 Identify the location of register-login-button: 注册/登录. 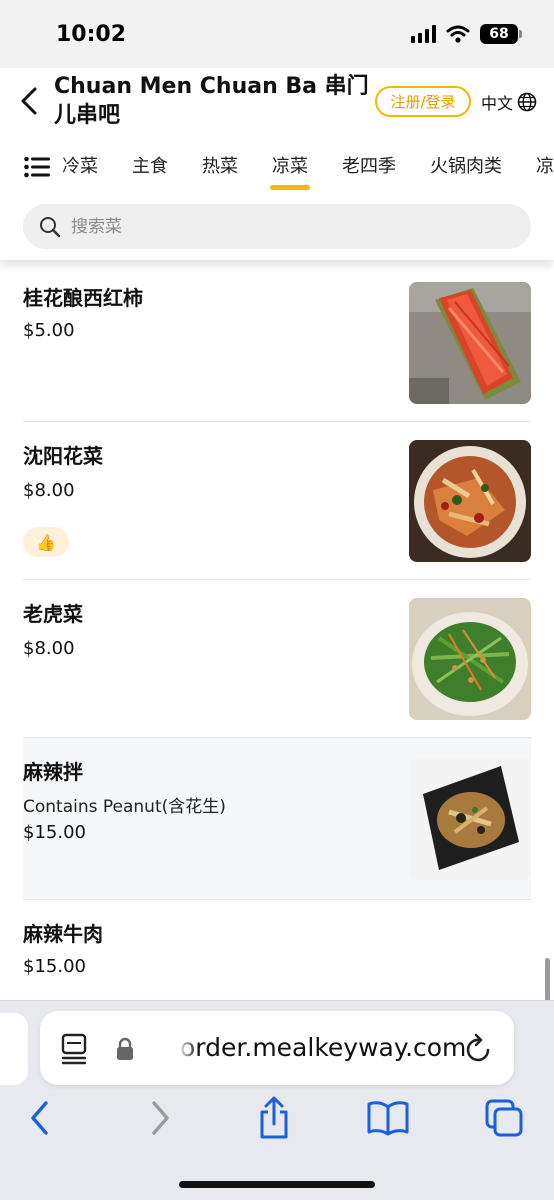
(423, 101).